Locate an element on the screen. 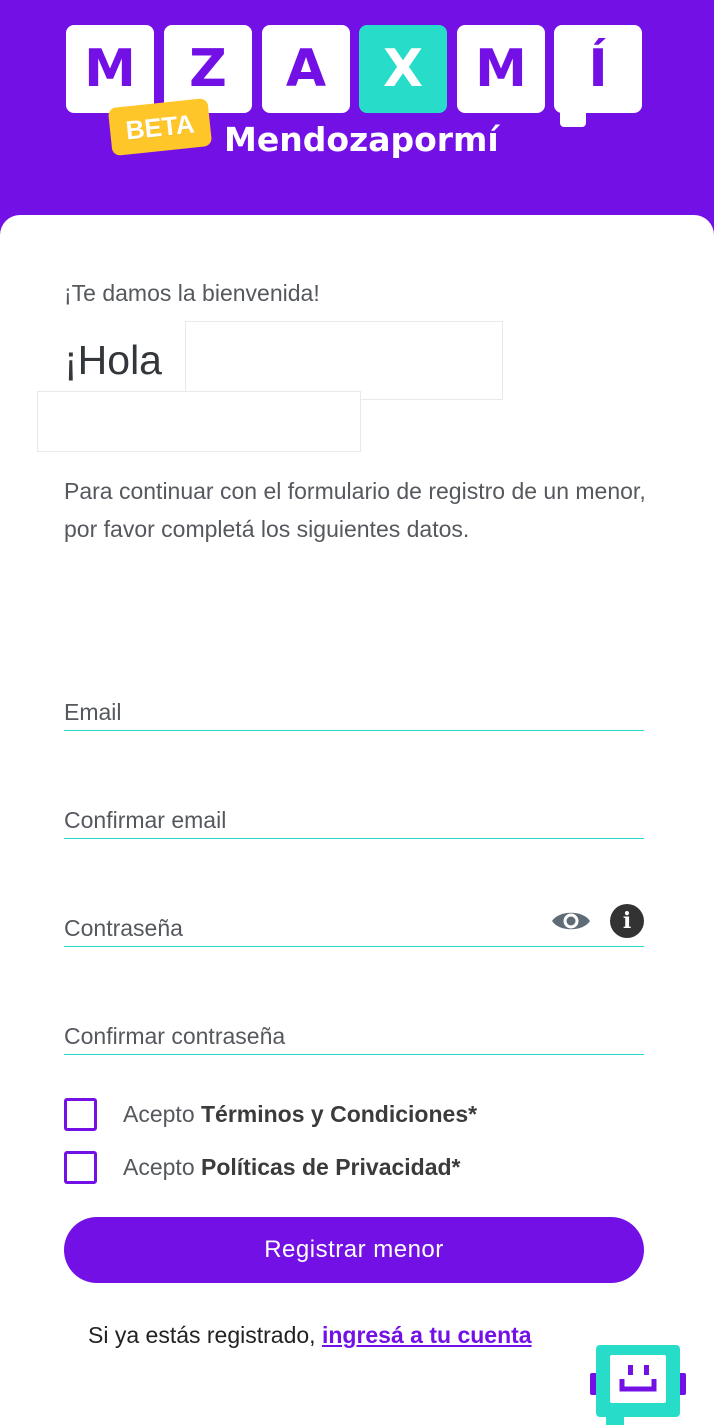 This screenshot has height=1425, width=714. terms-link: Términos y Condiciones* is located at coordinates (339, 1114).